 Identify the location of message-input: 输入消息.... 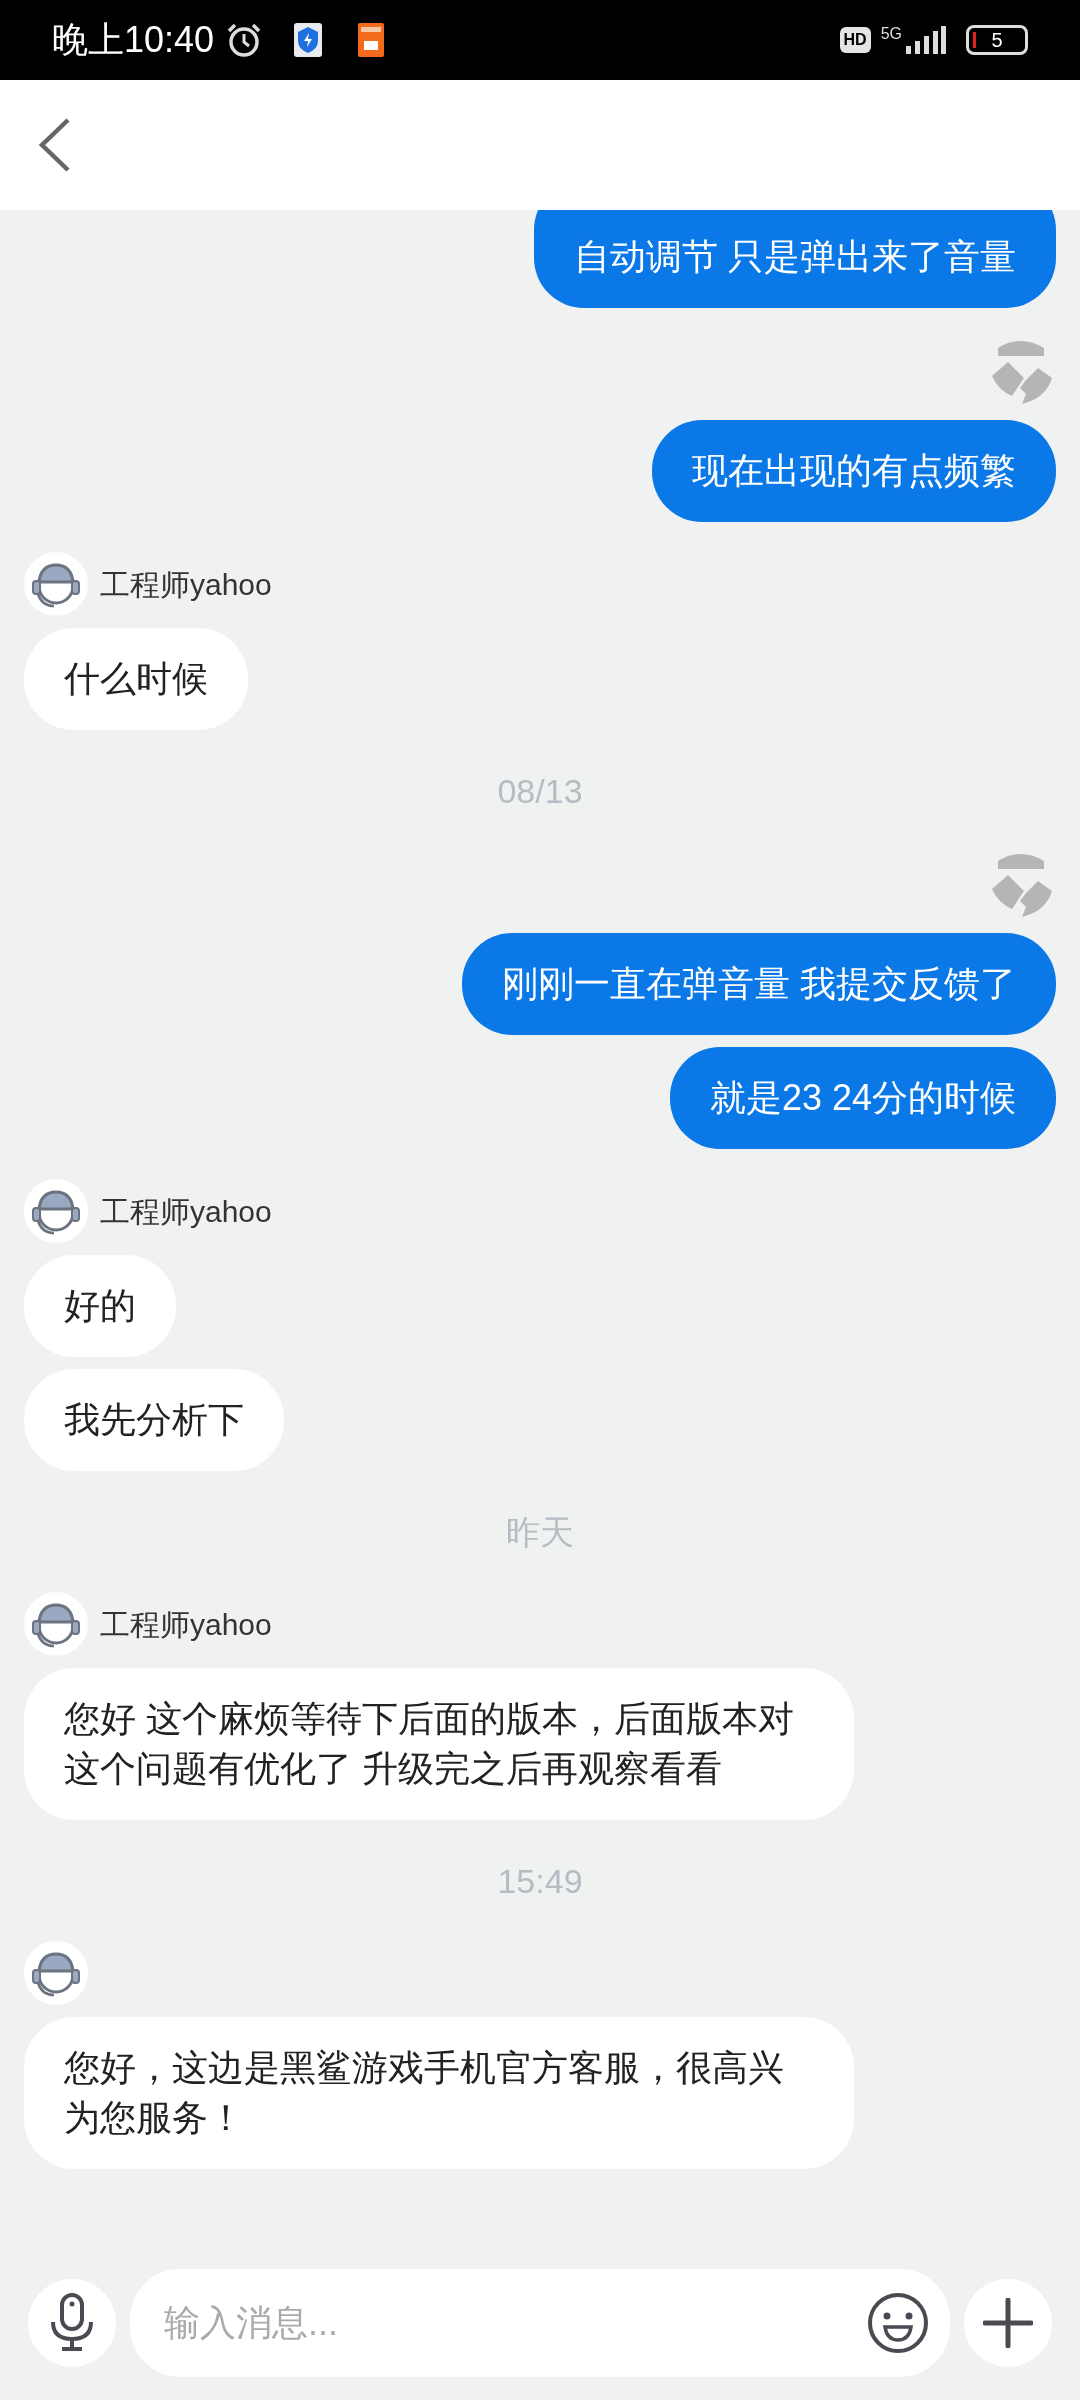
(515, 2322).